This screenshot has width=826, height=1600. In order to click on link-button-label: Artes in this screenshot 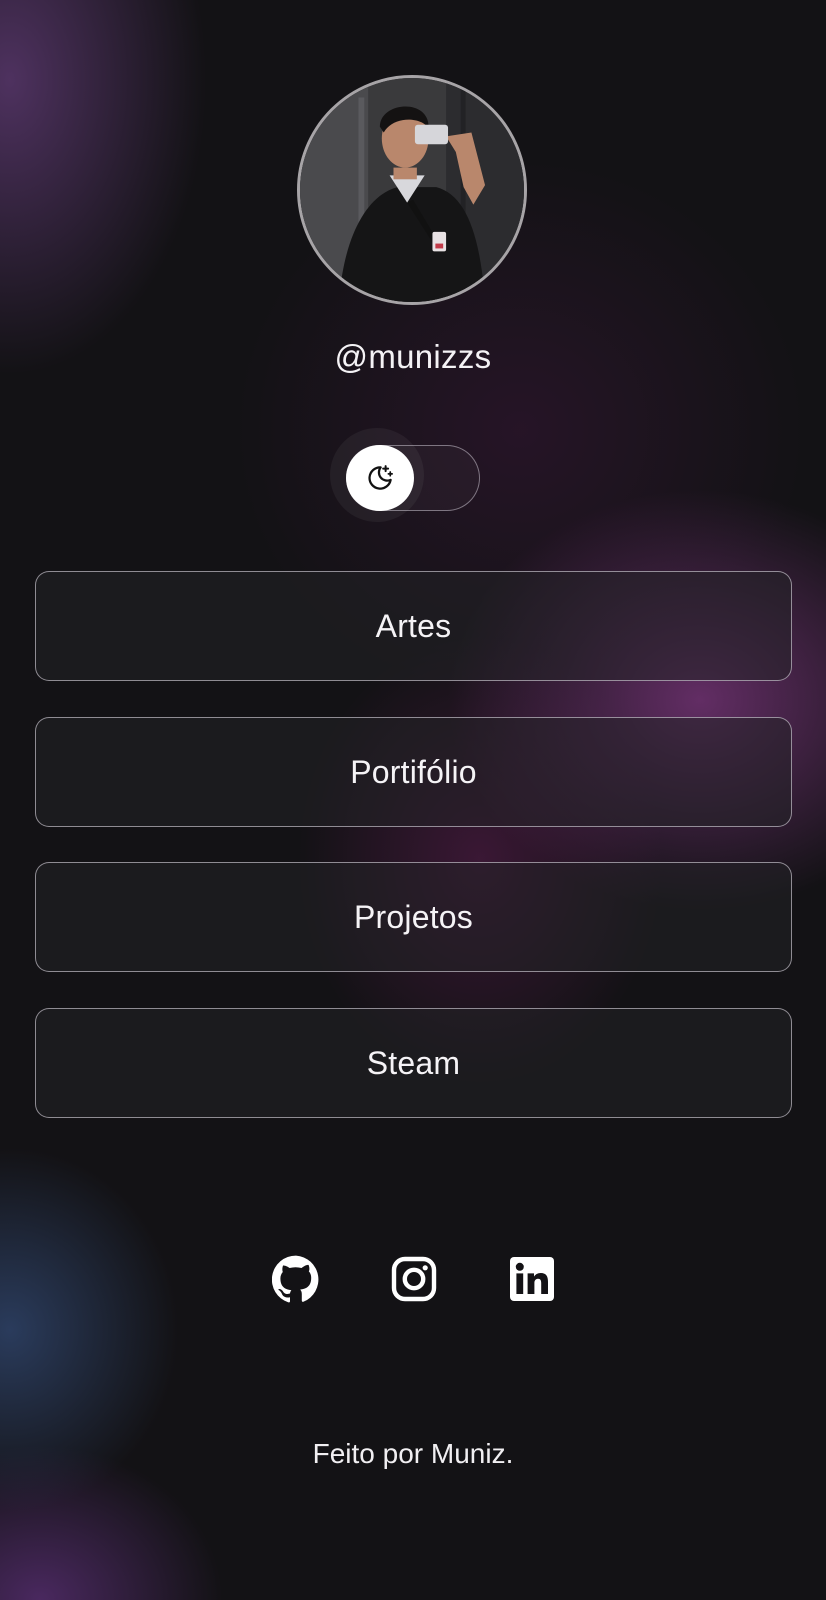, I will do `click(413, 625)`.